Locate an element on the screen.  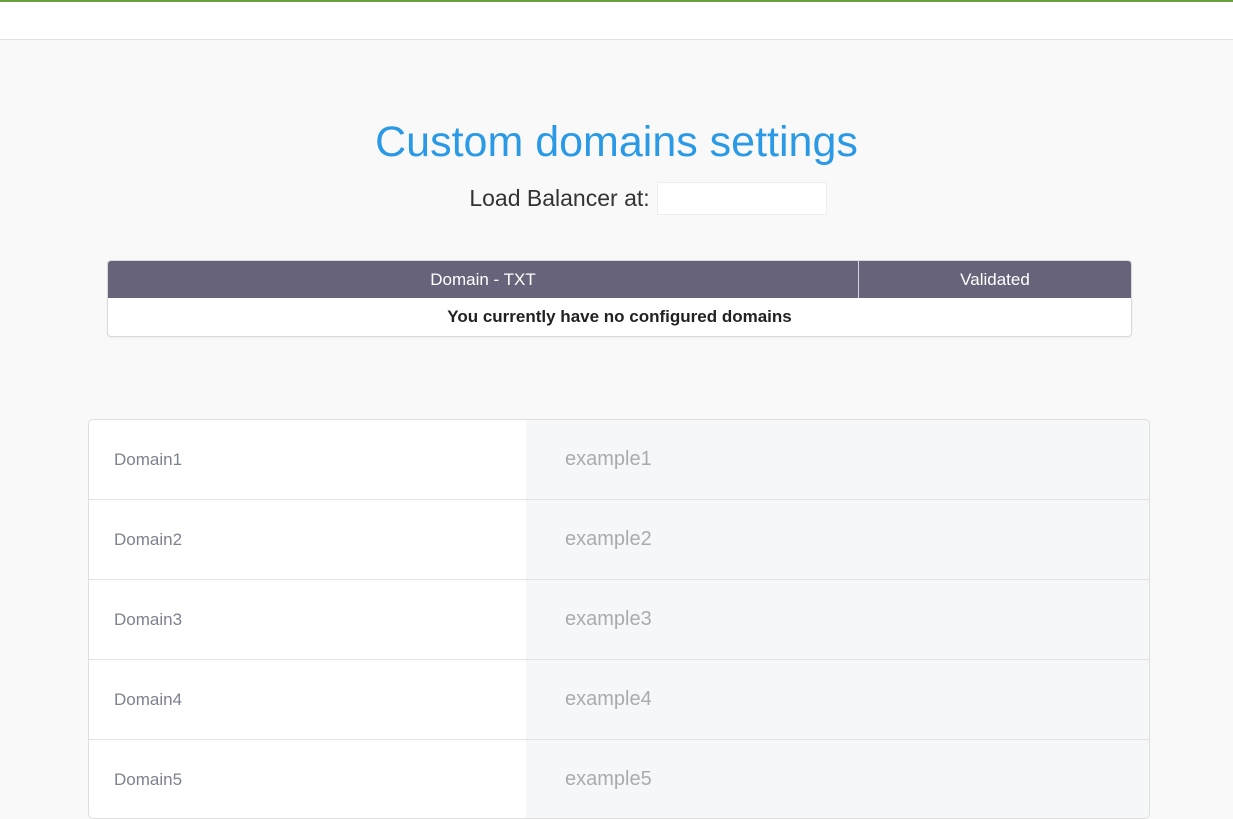
domain-form-row: Domain3 is located at coordinates (619, 620).